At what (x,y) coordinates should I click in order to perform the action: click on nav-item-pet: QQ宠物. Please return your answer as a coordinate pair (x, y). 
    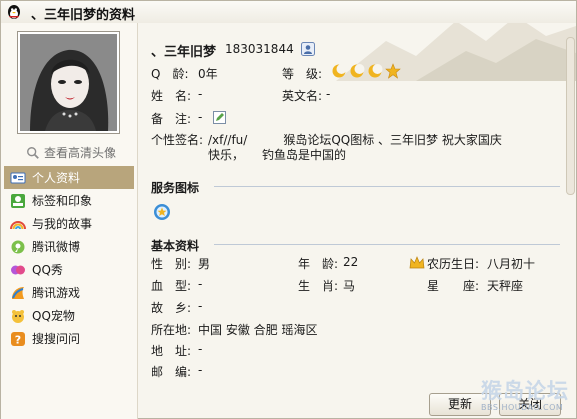
    Looking at the image, I should click on (69, 315).